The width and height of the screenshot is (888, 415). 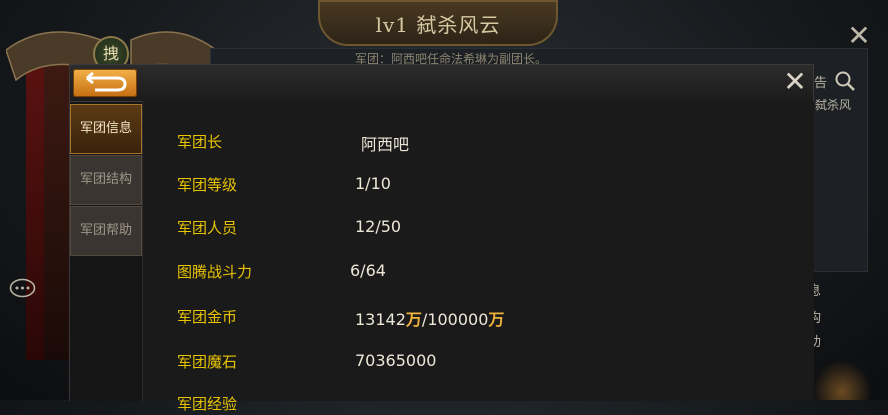 I want to click on tab-guild-info: 军团信息, so click(x=106, y=129).